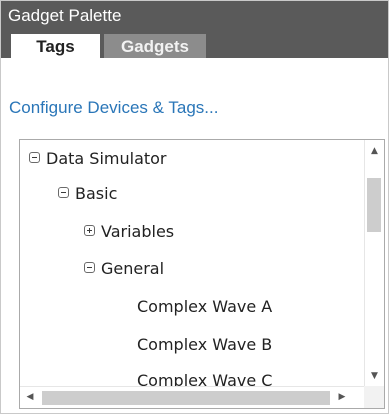 This screenshot has width=389, height=414. I want to click on scroll-up-icon: ▲, so click(374, 151).